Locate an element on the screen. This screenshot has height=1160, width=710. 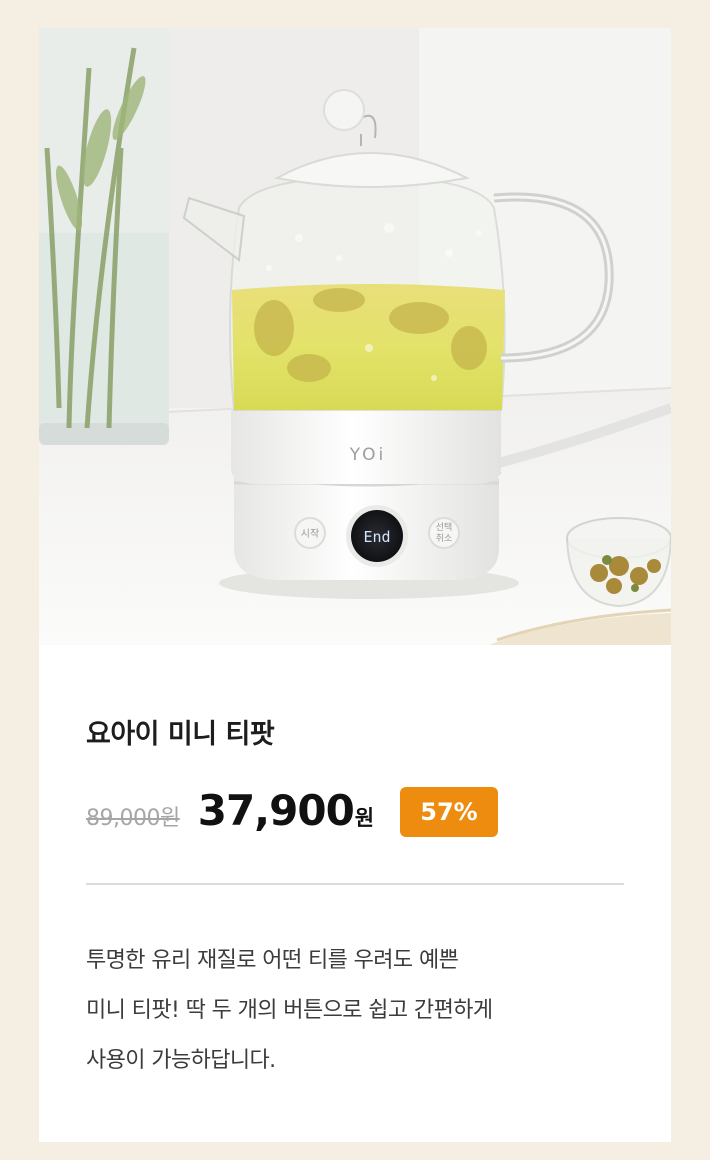
cancel-button-label-2: 취소 is located at coordinates (444, 538).